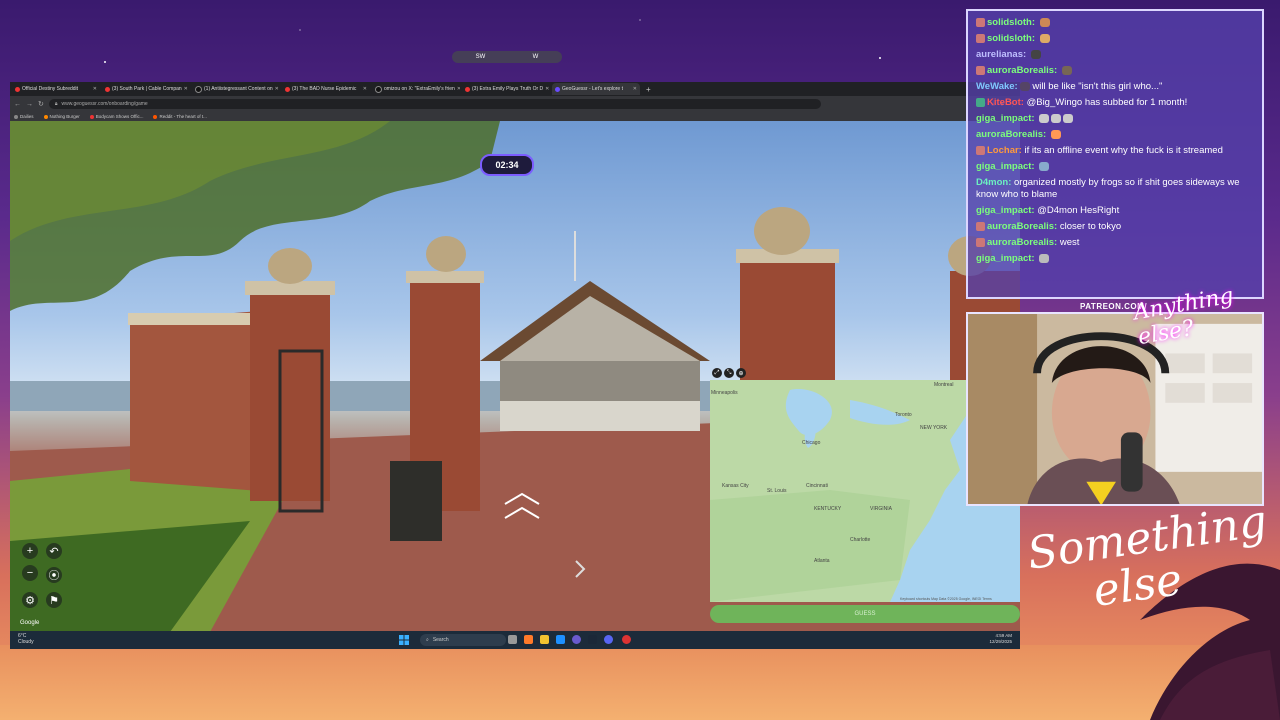 The height and width of the screenshot is (720, 1280). Describe the element at coordinates (41, 104) in the screenshot. I see `reload-icon: ↻` at that location.